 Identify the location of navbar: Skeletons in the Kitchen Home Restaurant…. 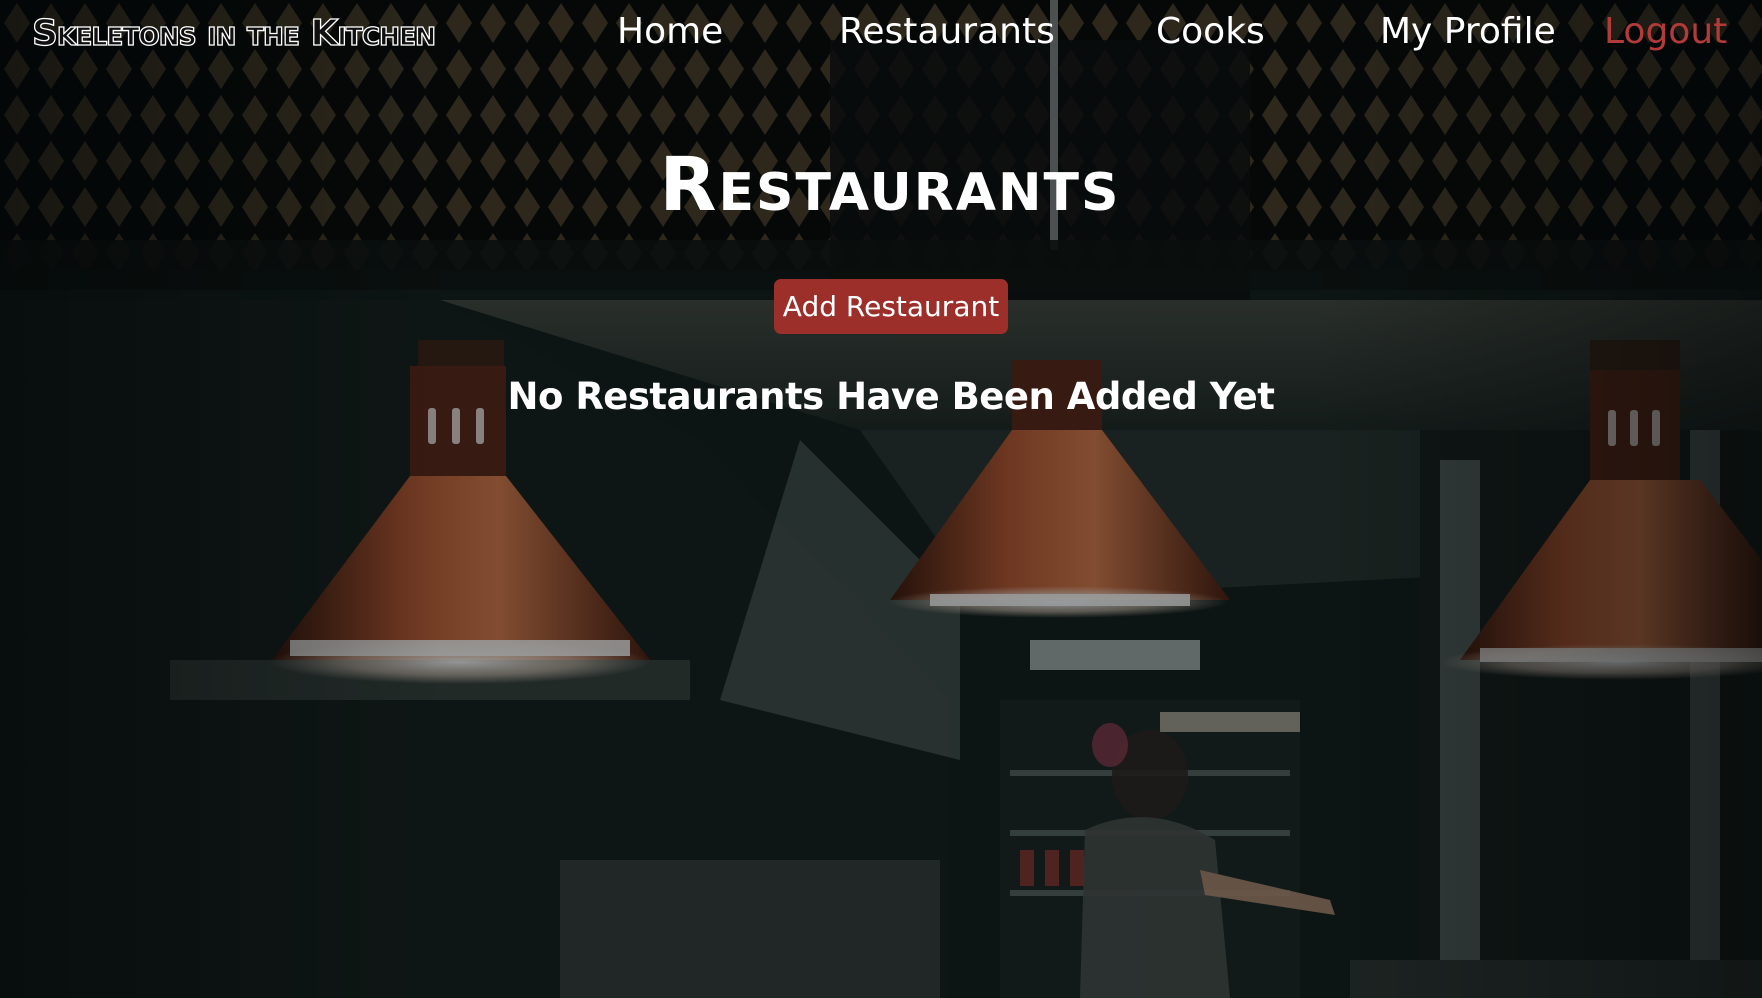
(881, 40).